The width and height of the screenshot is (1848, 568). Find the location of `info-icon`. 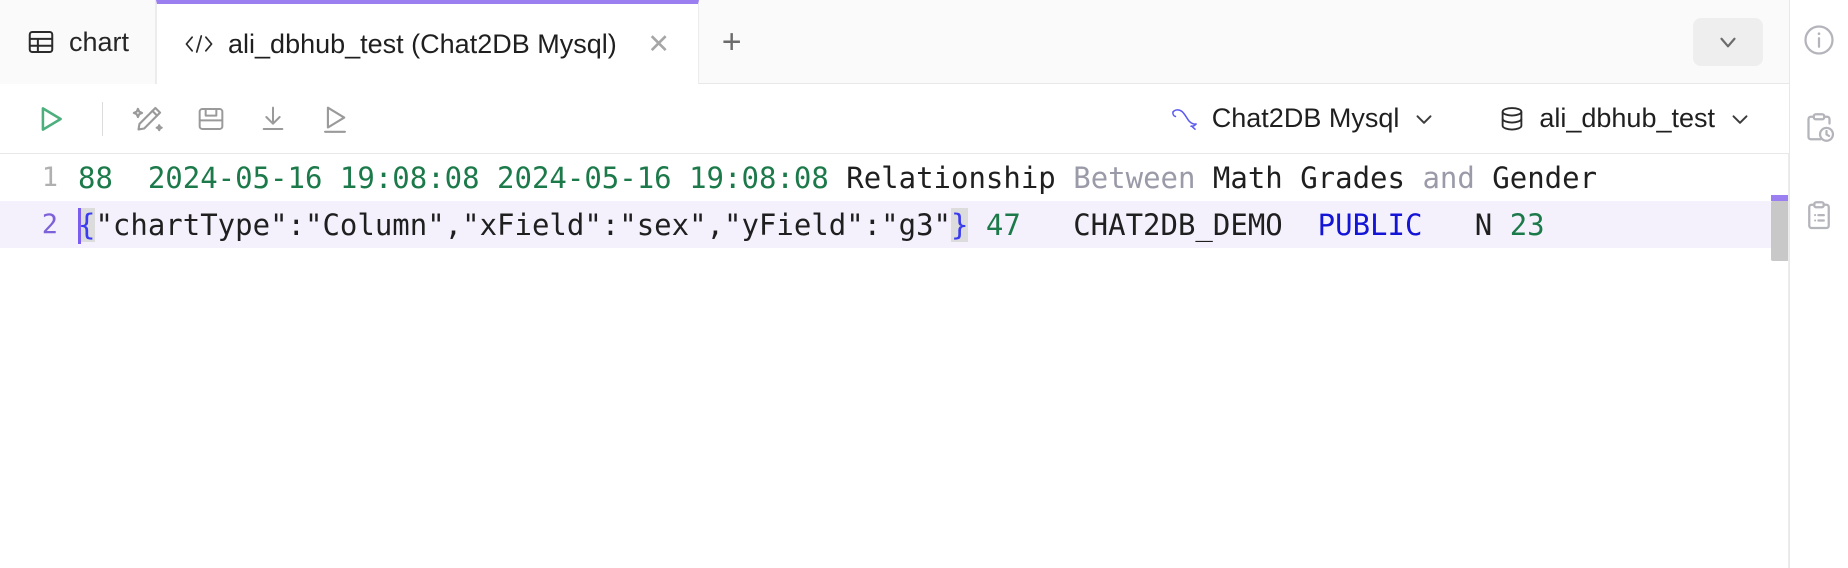

info-icon is located at coordinates (1819, 40).